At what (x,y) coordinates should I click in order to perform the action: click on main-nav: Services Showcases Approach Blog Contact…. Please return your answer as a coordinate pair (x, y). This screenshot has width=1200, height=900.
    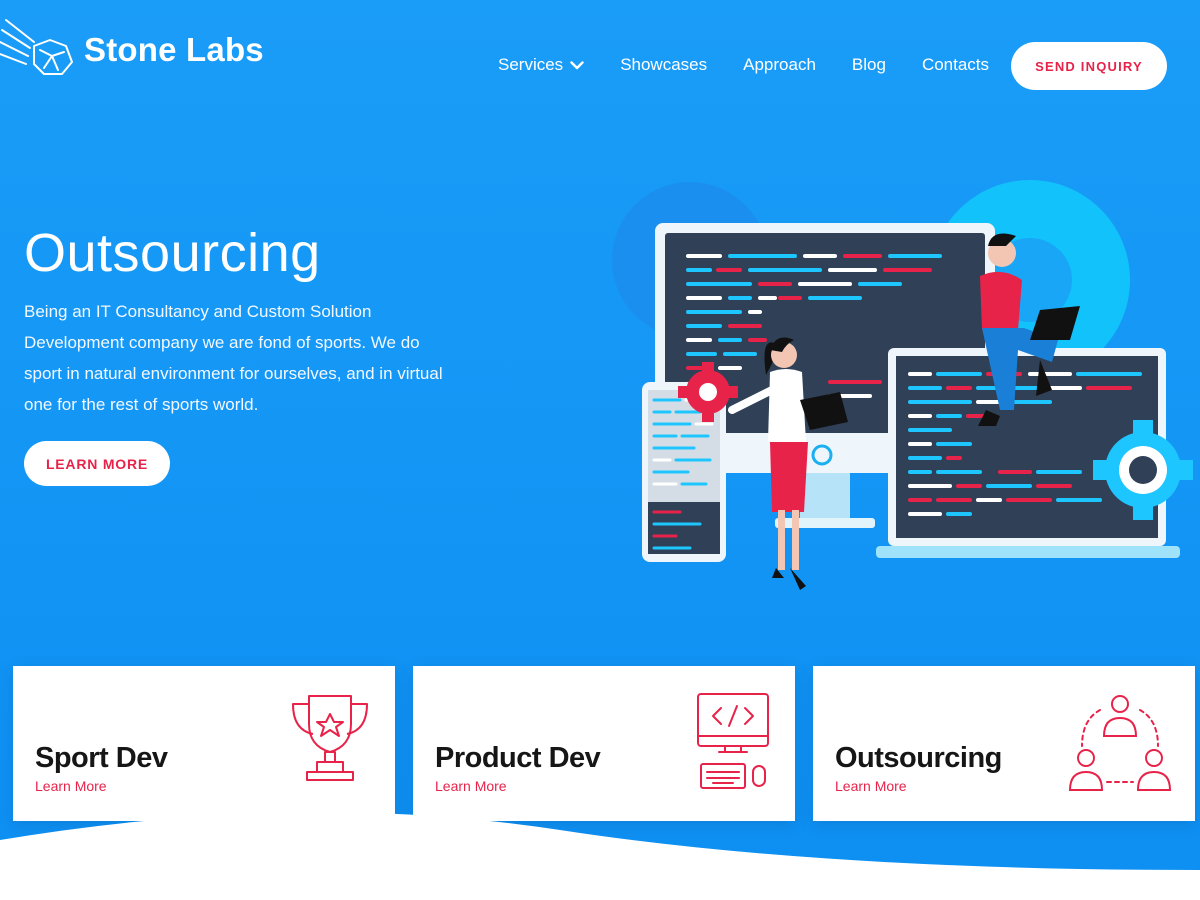
    Looking at the image, I should click on (743, 65).